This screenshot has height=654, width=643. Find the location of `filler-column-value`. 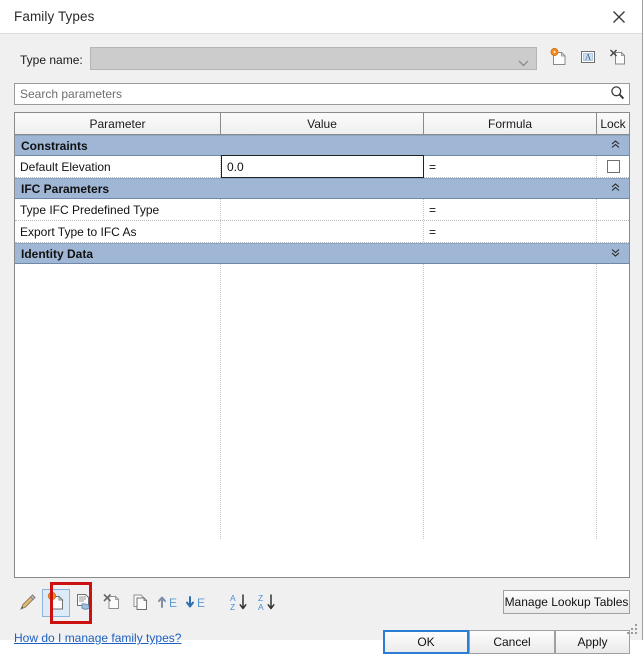

filler-column-value is located at coordinates (322, 401).